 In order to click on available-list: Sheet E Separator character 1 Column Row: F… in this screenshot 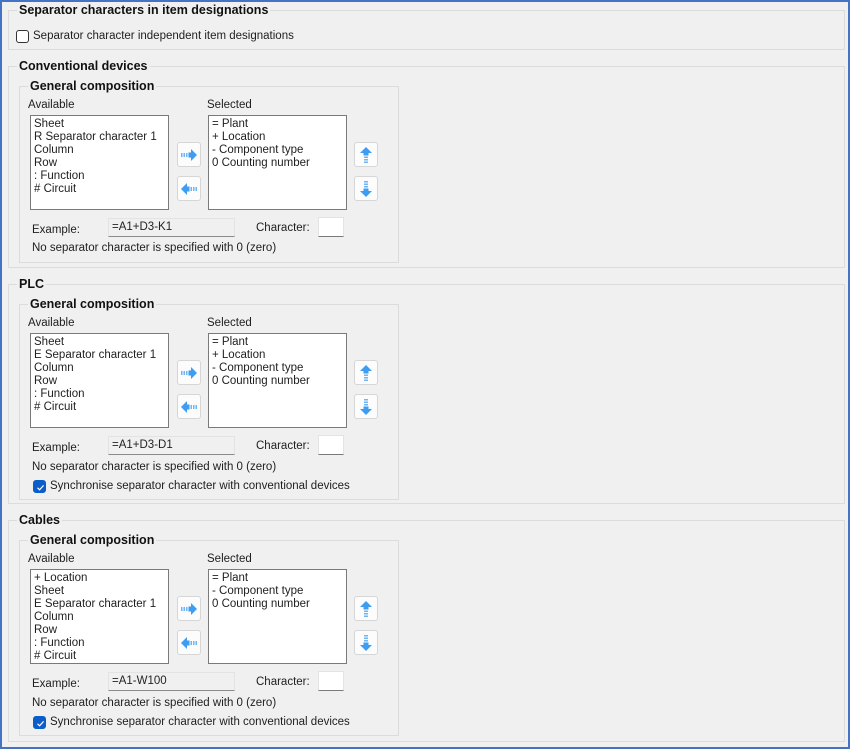, I will do `click(99, 380)`.